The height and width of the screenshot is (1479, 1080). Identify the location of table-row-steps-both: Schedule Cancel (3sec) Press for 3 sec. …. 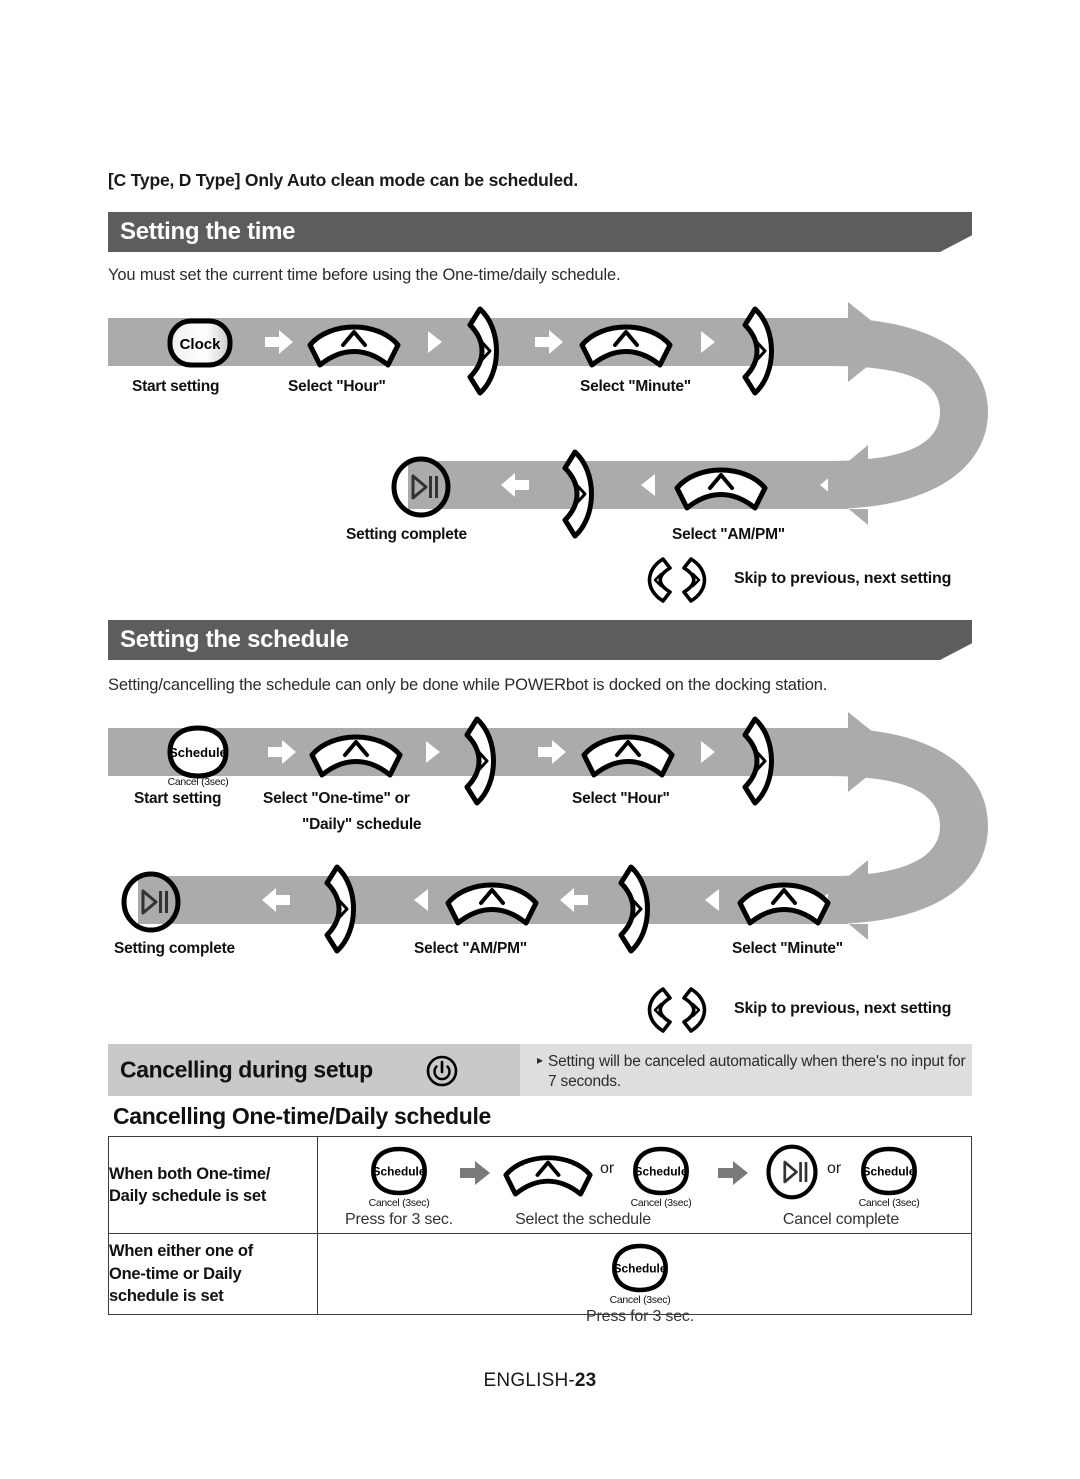
(644, 1185).